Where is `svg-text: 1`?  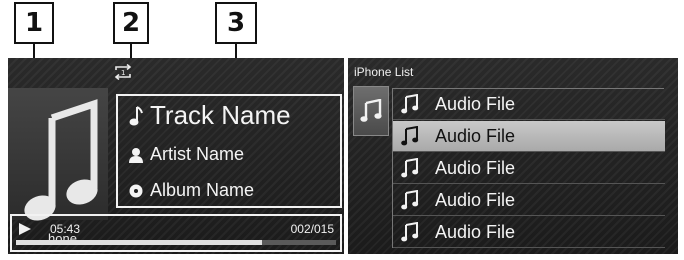 svg-text: 1 is located at coordinates (123, 73).